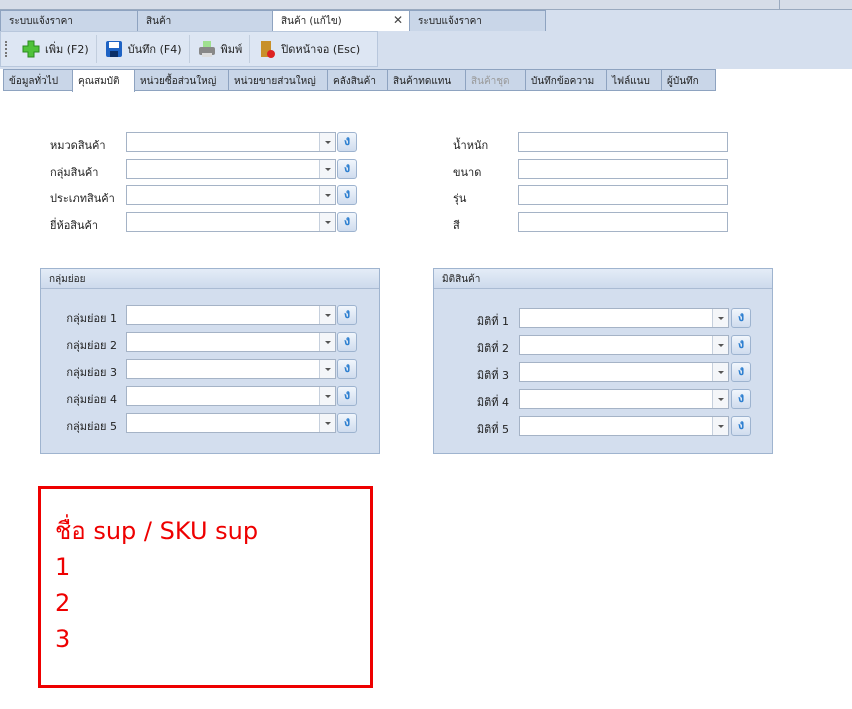 This screenshot has height=709, width=852. Describe the element at coordinates (683, 81) in the screenshot. I see `tab-label: ผู้บันทึก` at that location.